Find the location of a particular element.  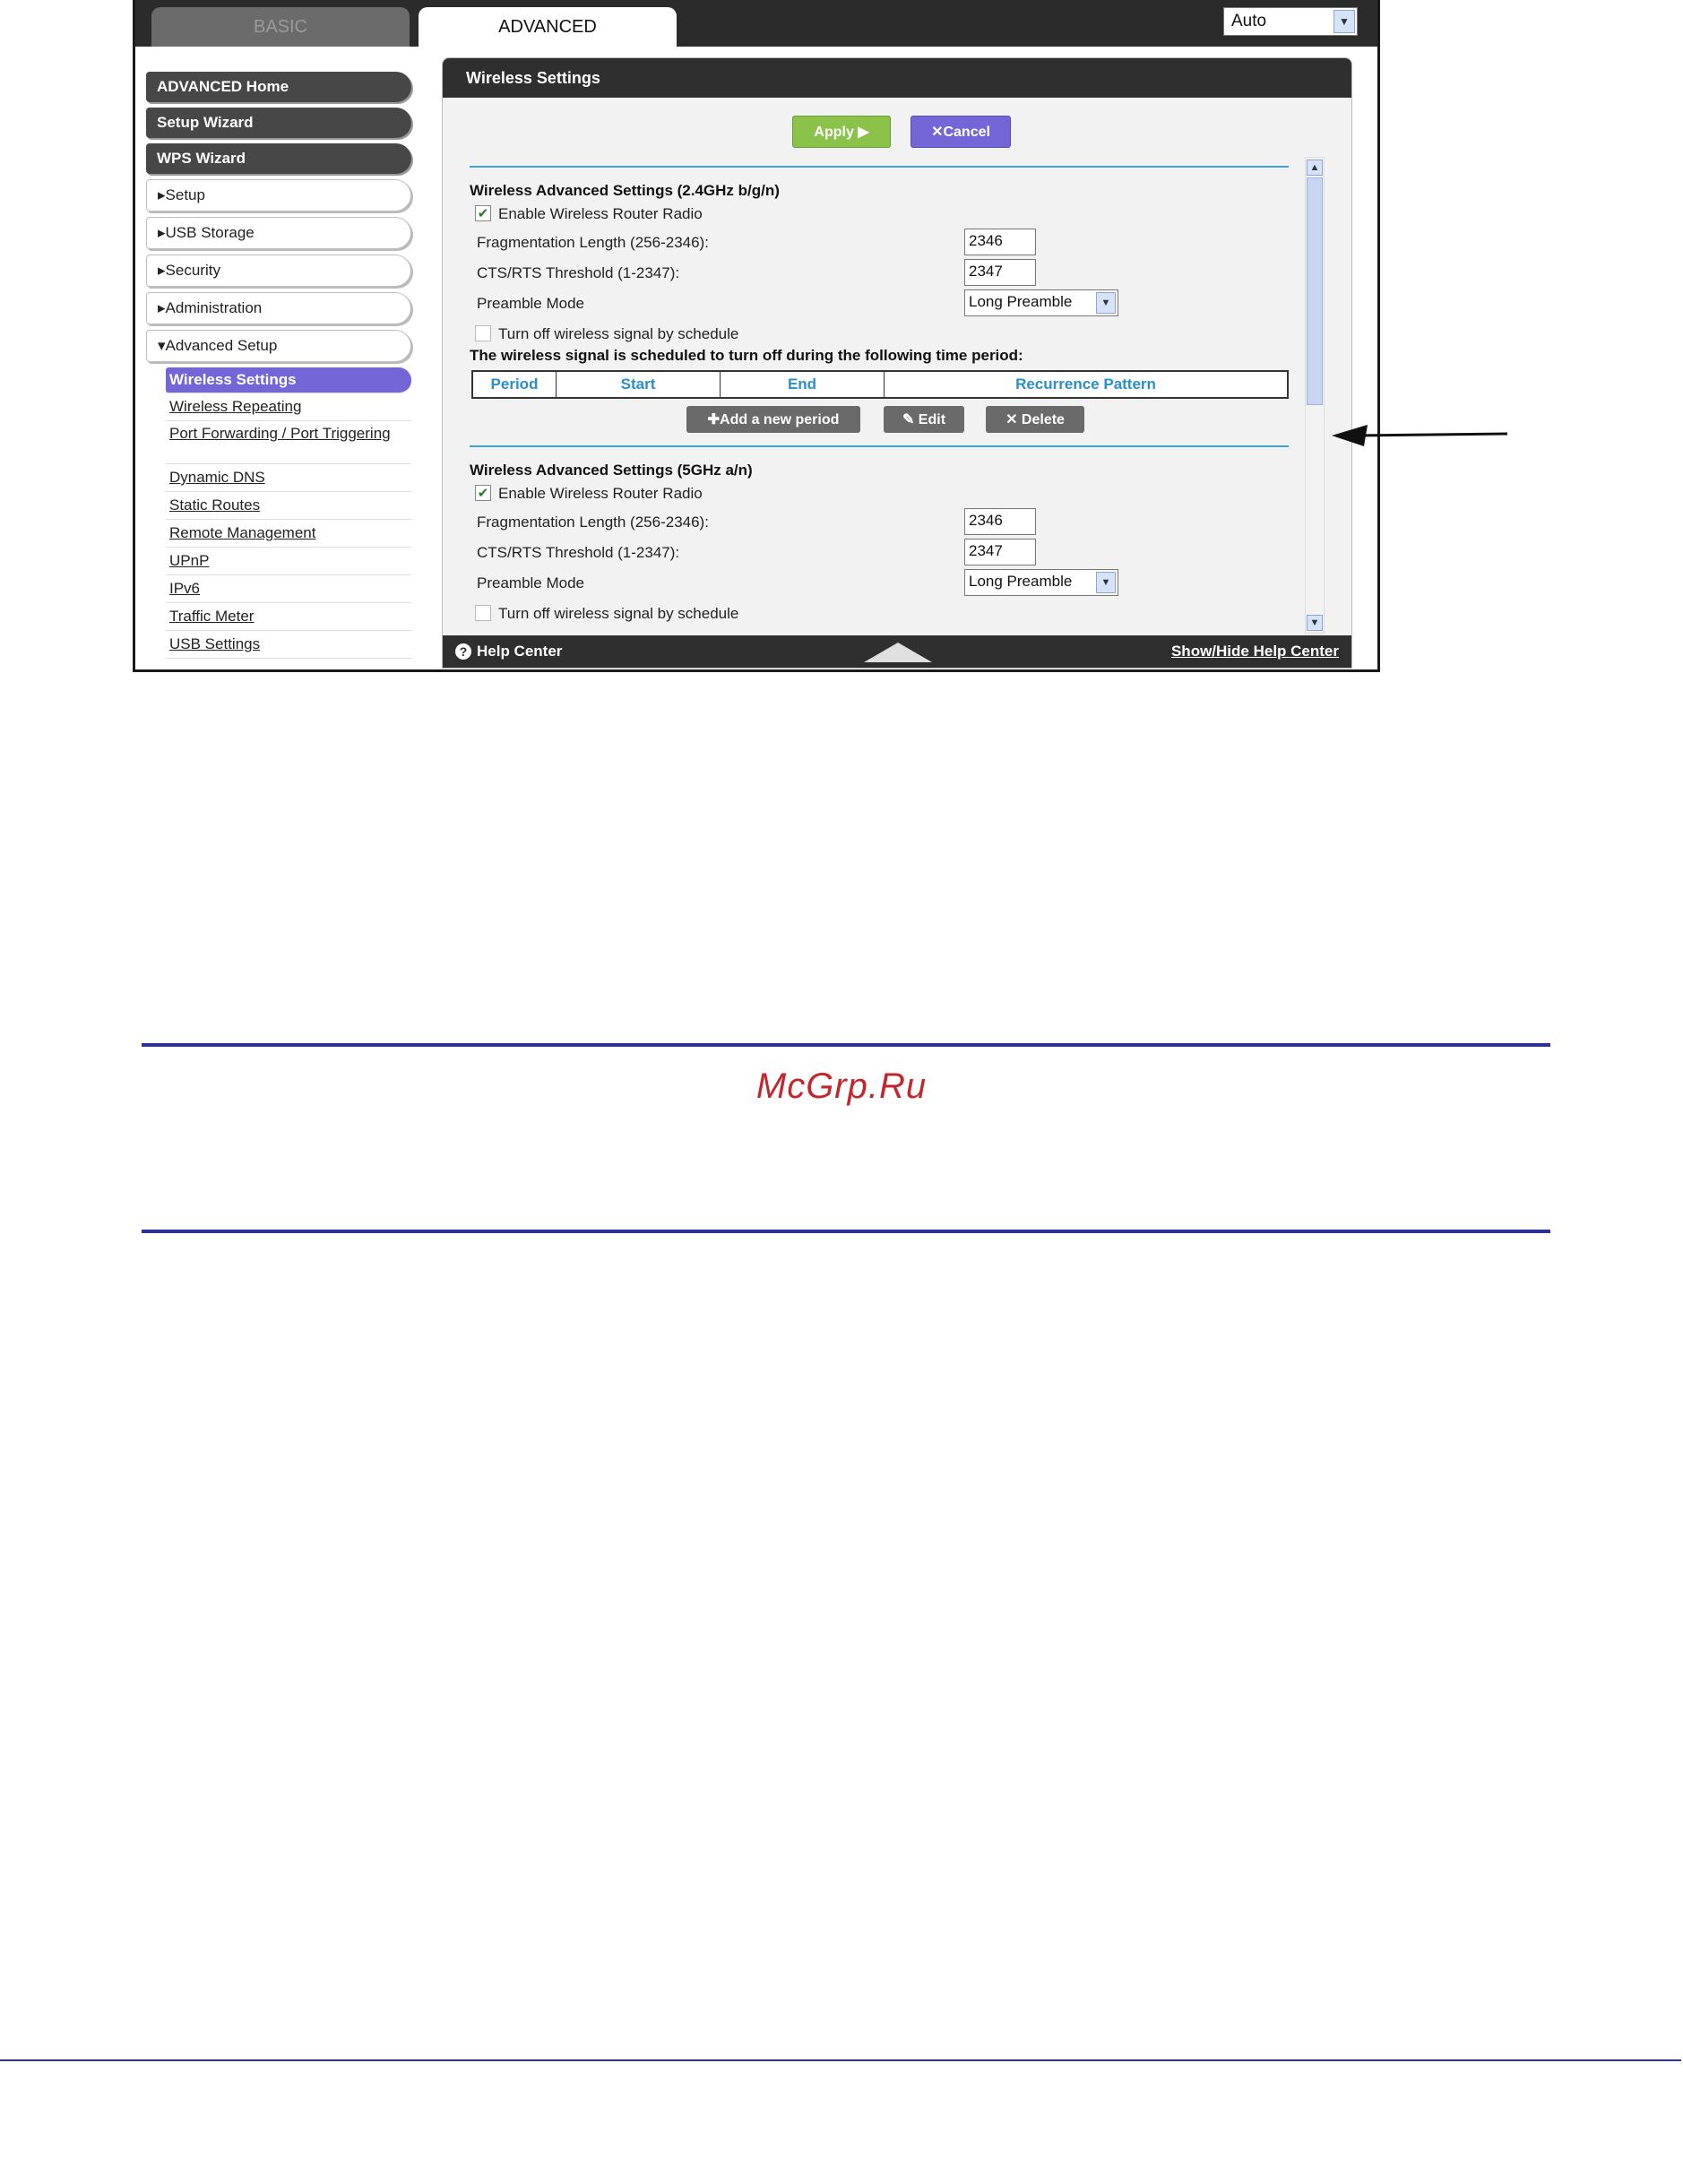

sub-wireless-repeating: Wireless Repeating is located at coordinates (288, 407).